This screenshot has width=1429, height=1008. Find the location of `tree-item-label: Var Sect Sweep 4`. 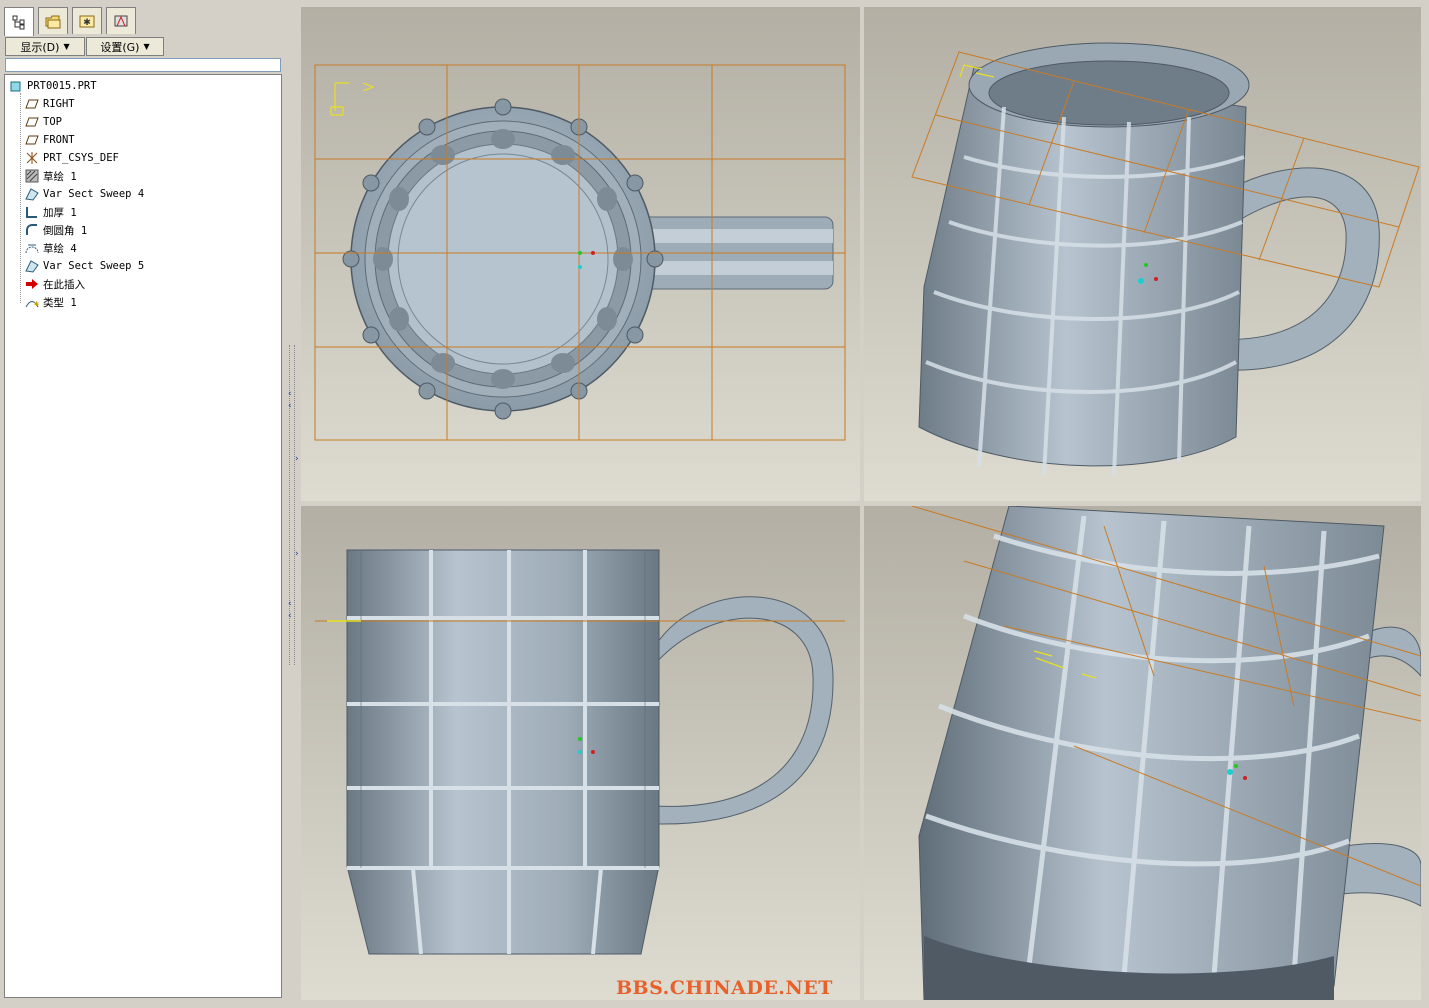

tree-item-label: Var Sect Sweep 4 is located at coordinates (94, 194).